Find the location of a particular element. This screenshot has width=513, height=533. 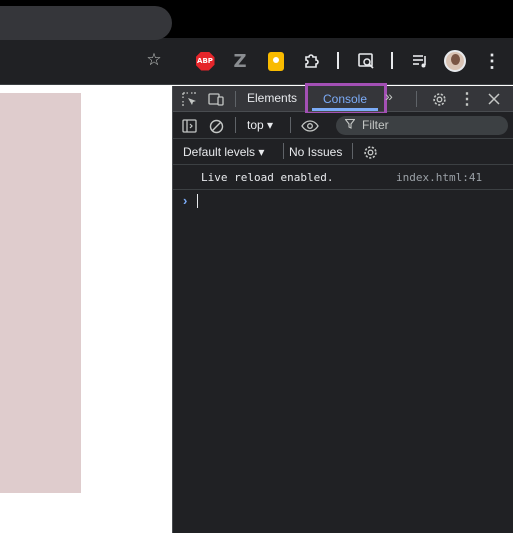

filter-funnel-icon is located at coordinates (350, 125).